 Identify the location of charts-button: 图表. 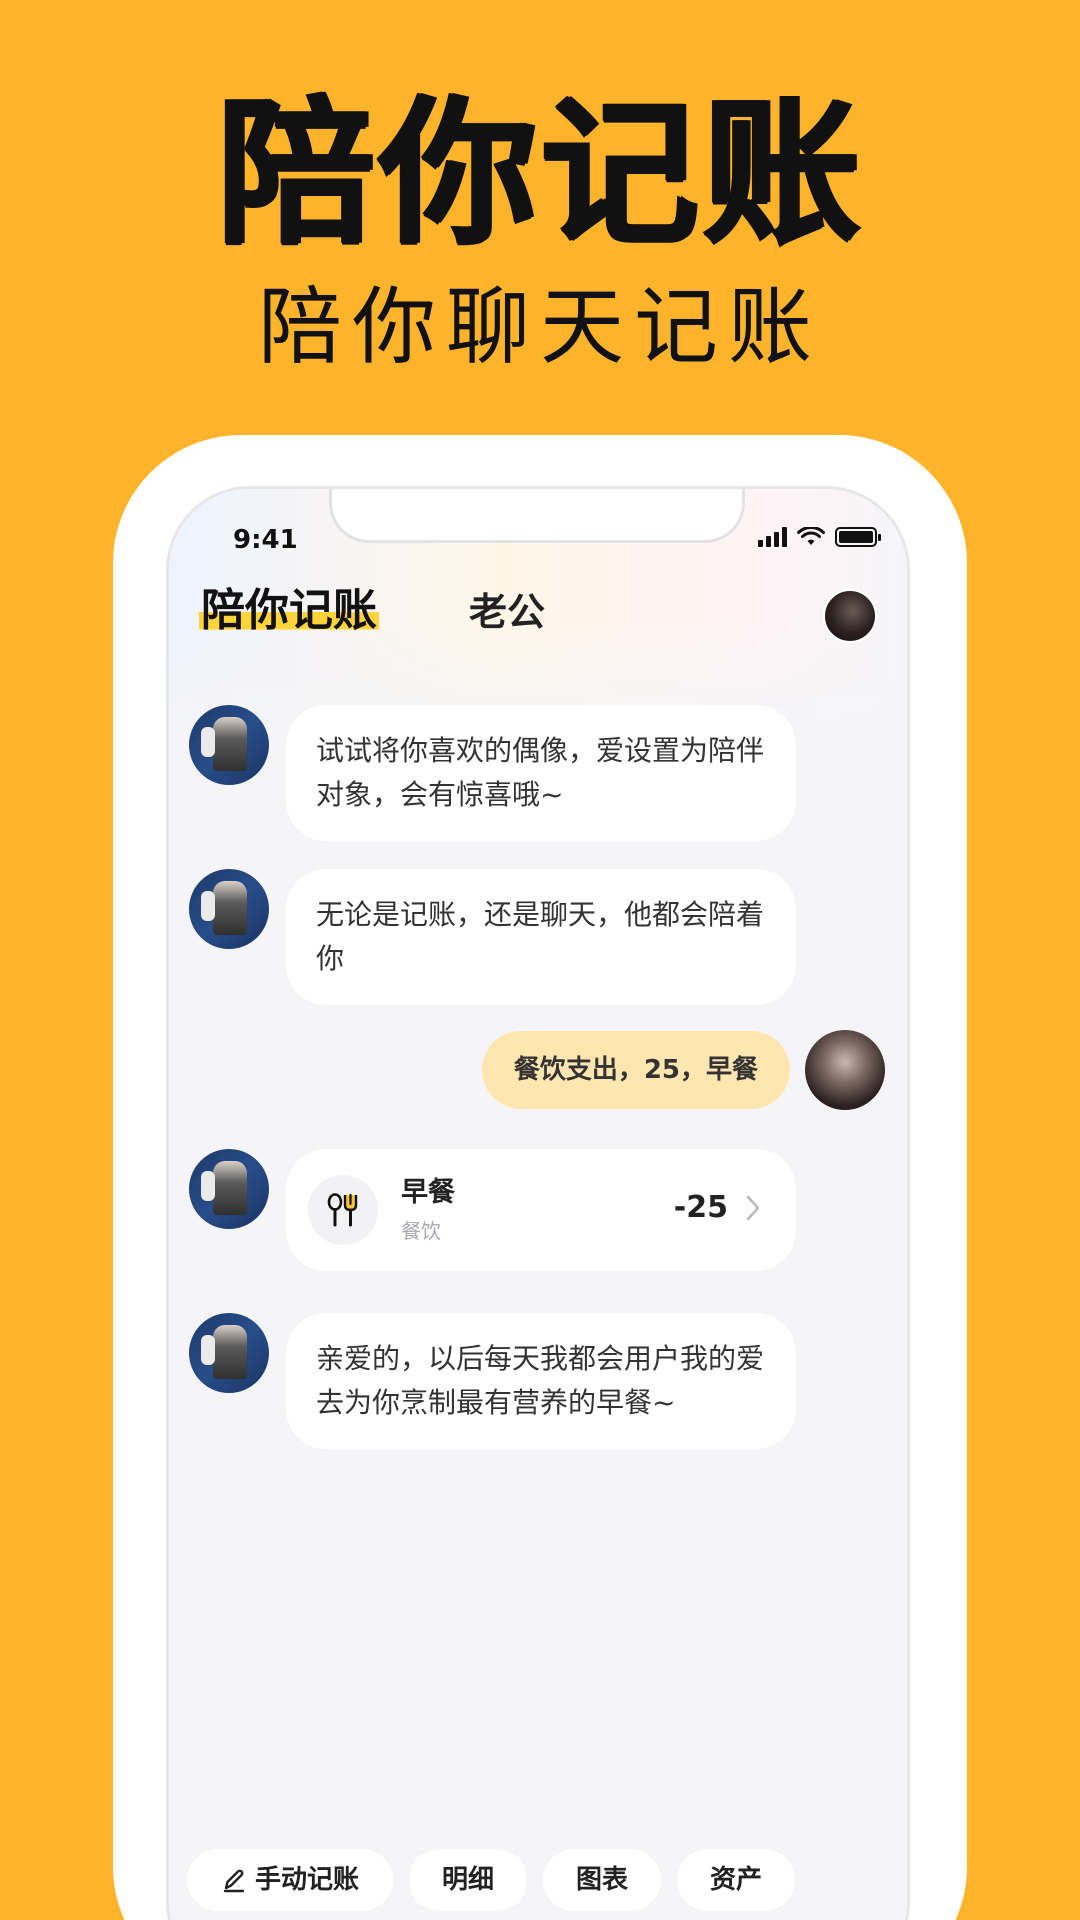
(602, 1880).